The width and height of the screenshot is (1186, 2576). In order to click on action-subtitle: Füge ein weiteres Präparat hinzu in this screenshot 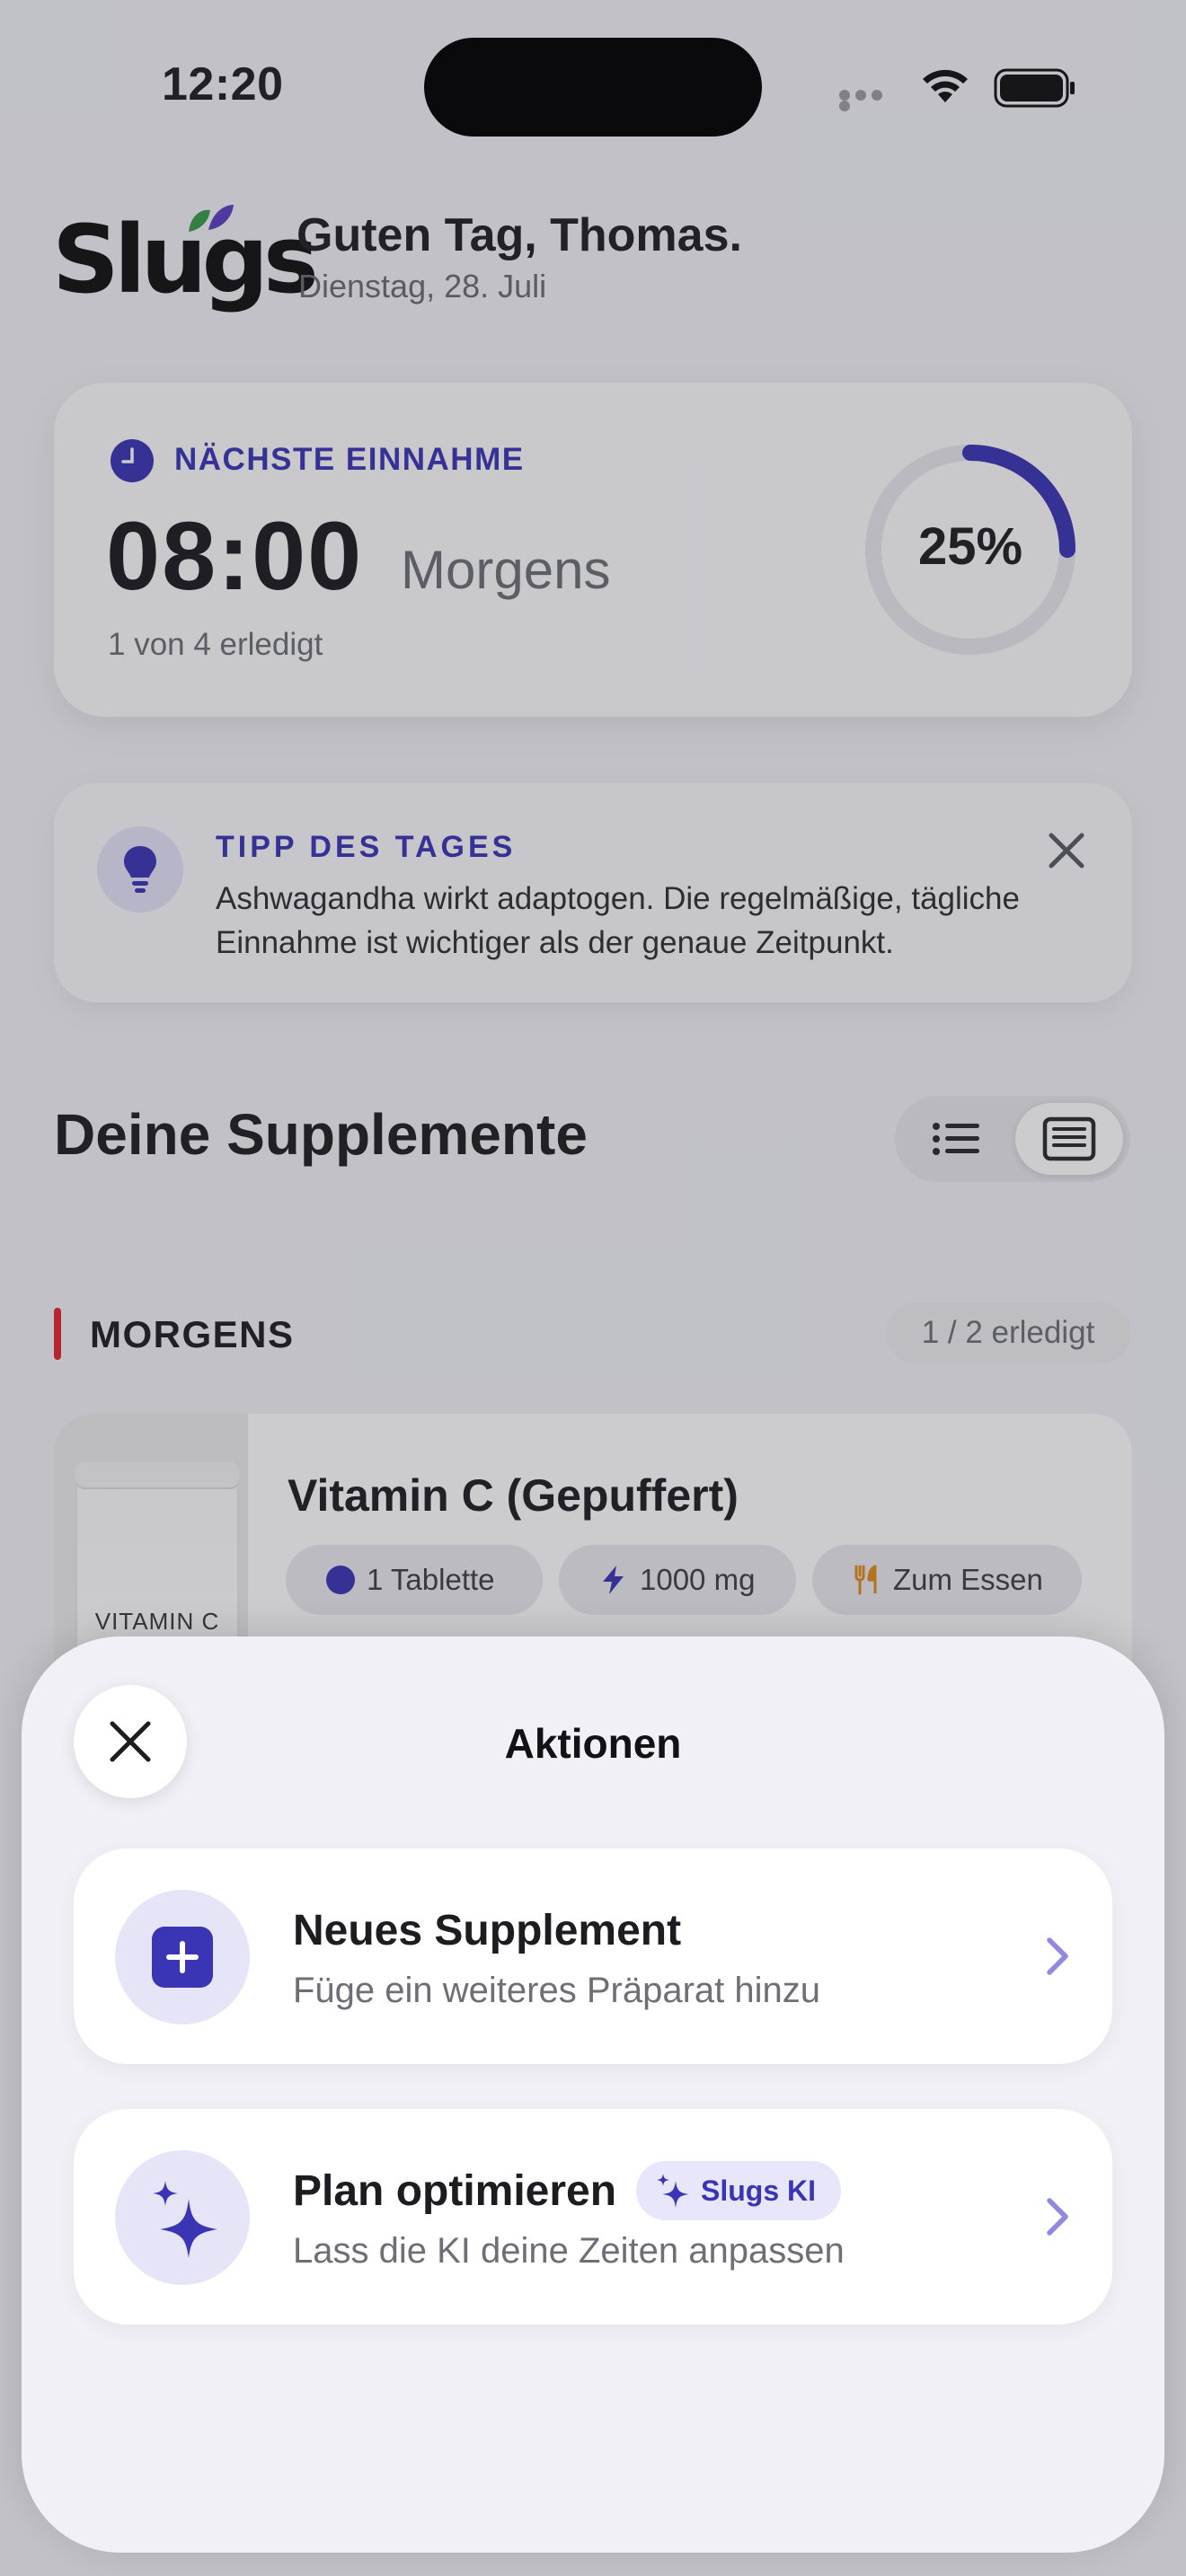, I will do `click(556, 1990)`.